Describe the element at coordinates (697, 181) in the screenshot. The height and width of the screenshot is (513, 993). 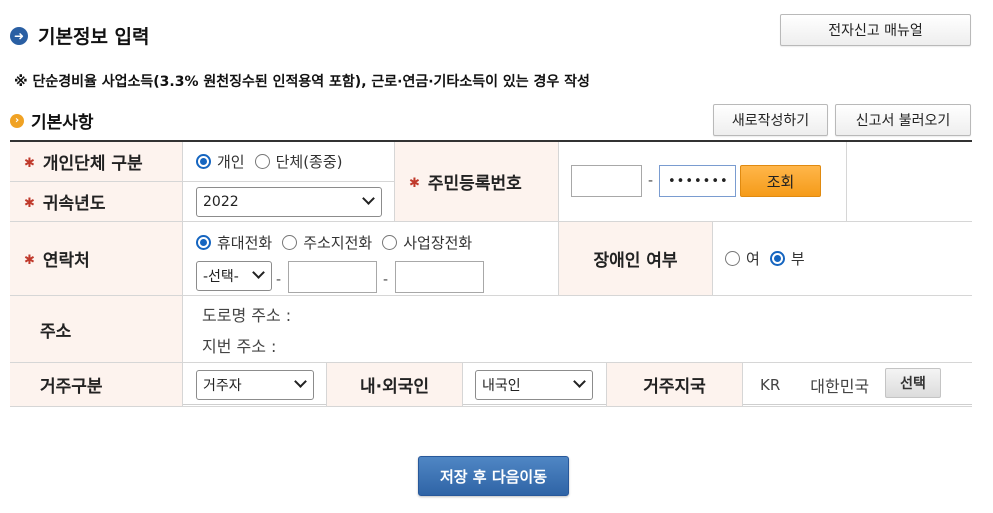
I see `rrn-back-input: •••••••` at that location.